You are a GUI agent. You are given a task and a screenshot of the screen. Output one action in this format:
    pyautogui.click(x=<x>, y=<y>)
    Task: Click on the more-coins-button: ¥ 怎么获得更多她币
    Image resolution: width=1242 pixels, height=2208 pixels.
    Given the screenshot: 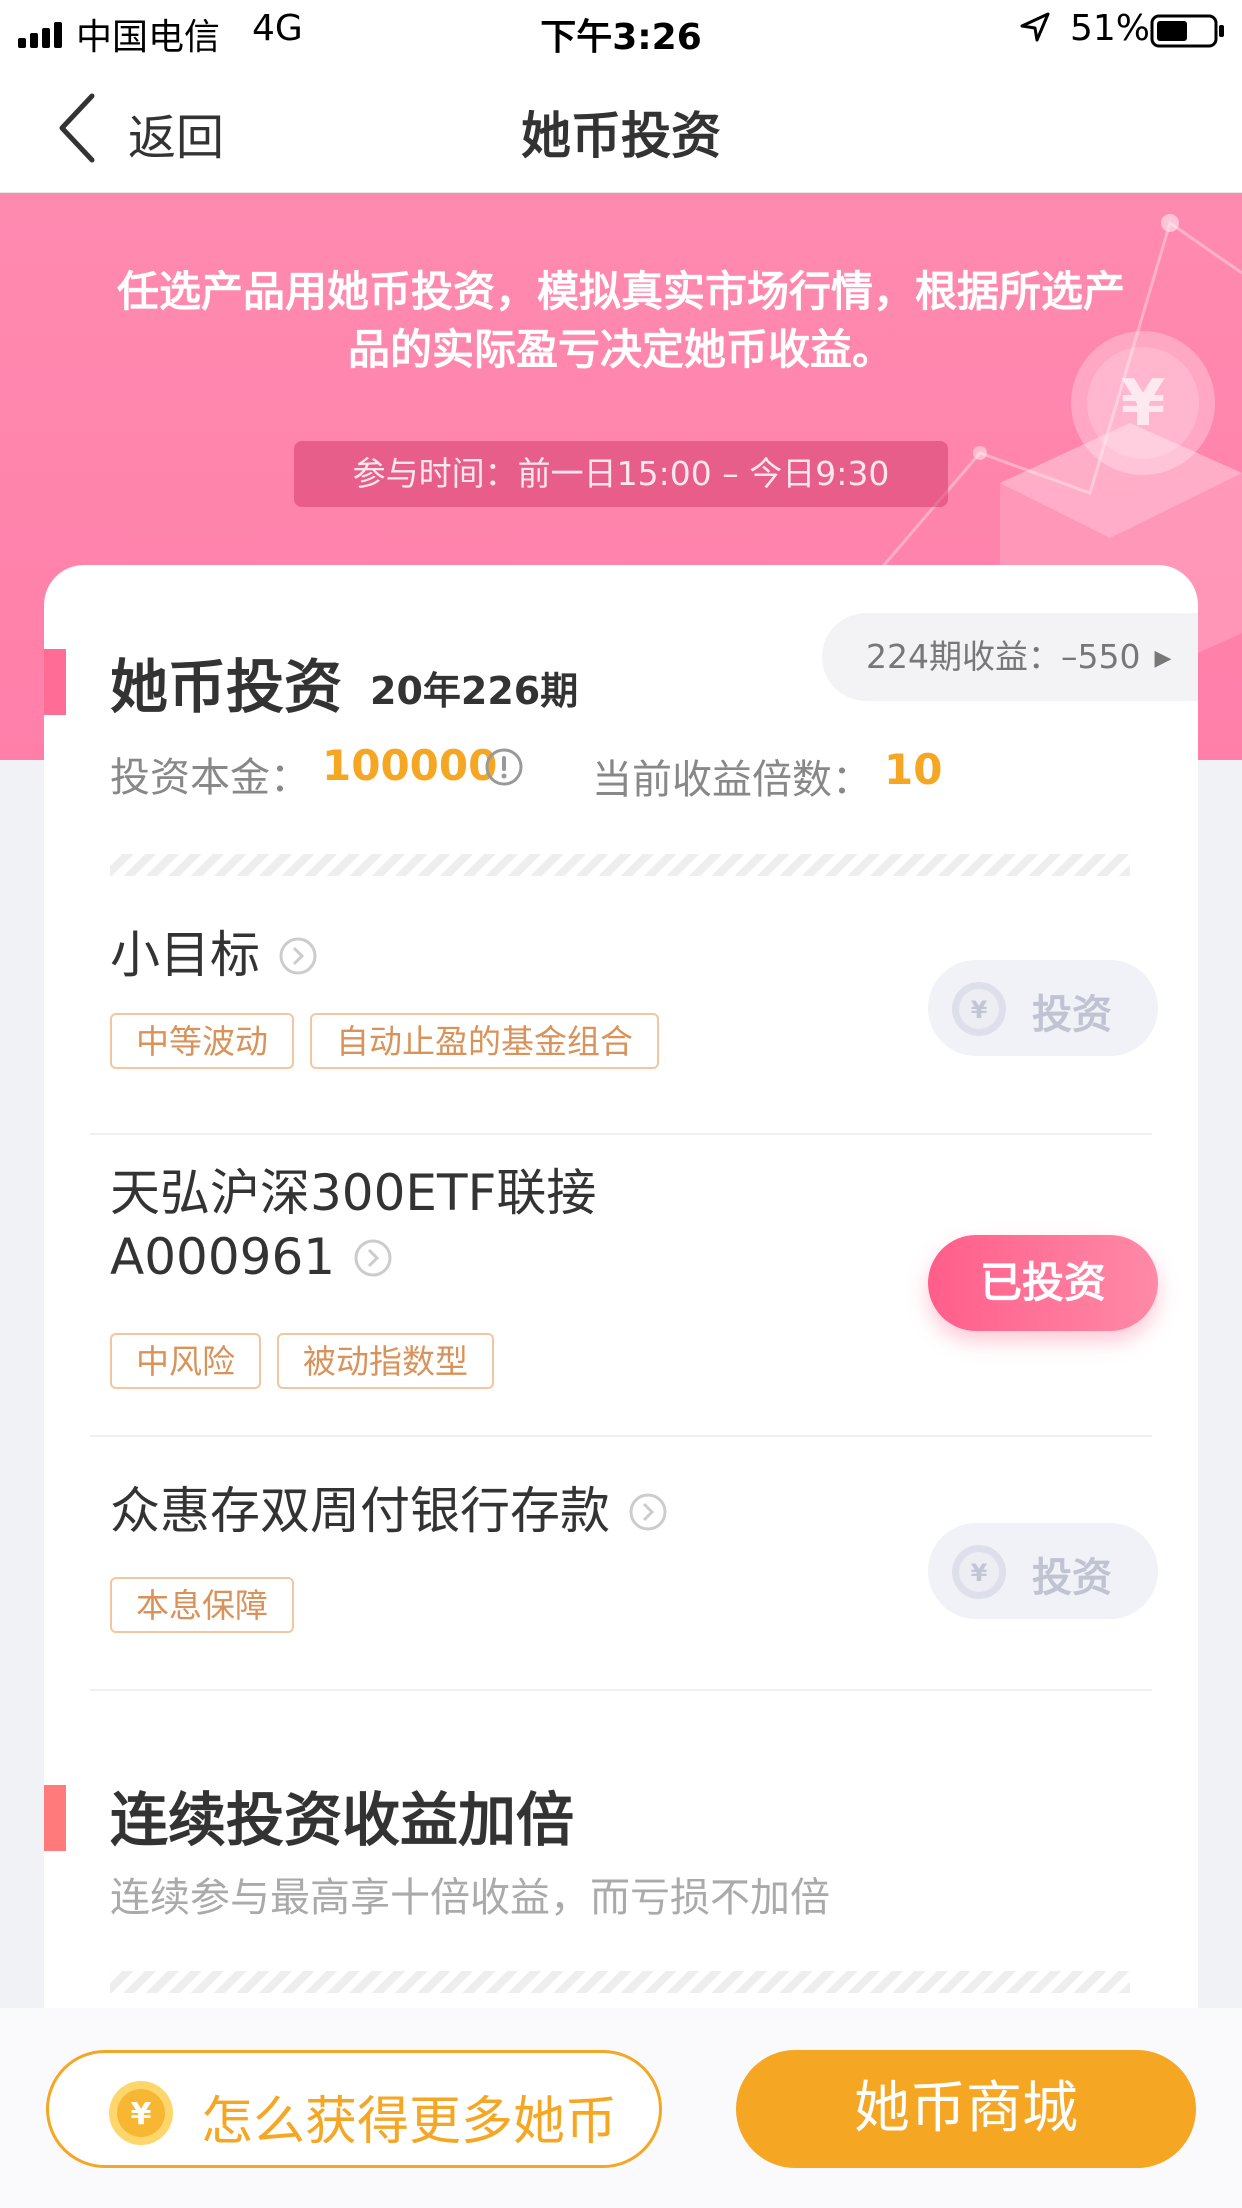 What is the action you would take?
    pyautogui.click(x=354, y=2109)
    